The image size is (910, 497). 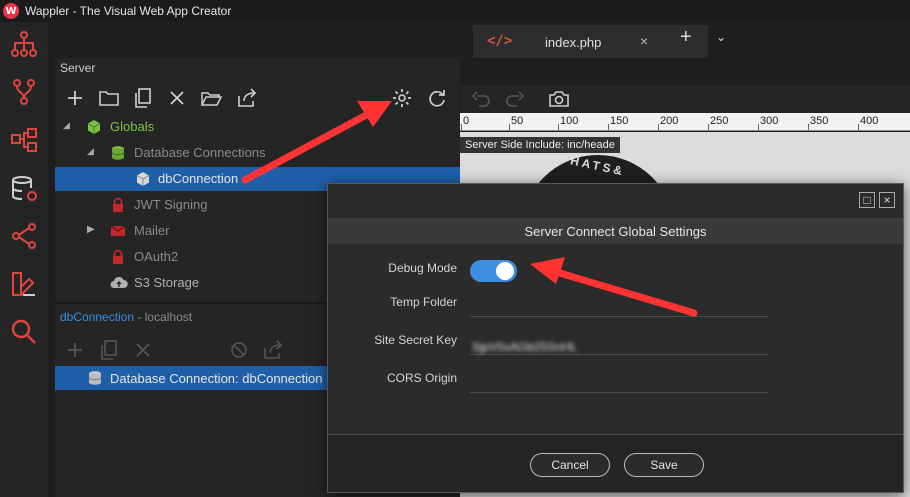 I want to click on app-structure-icon, so click(x=24, y=44).